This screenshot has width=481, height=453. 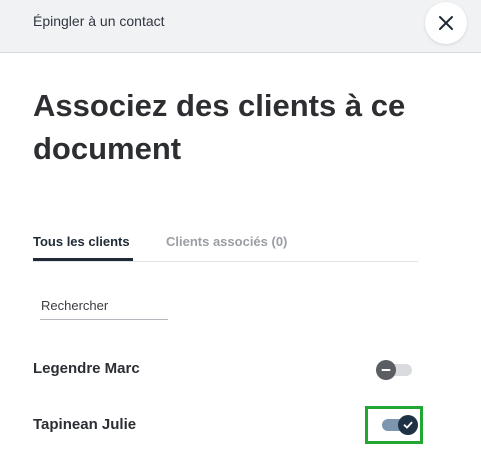 I want to click on client-toggle-tapinean, so click(x=398, y=425).